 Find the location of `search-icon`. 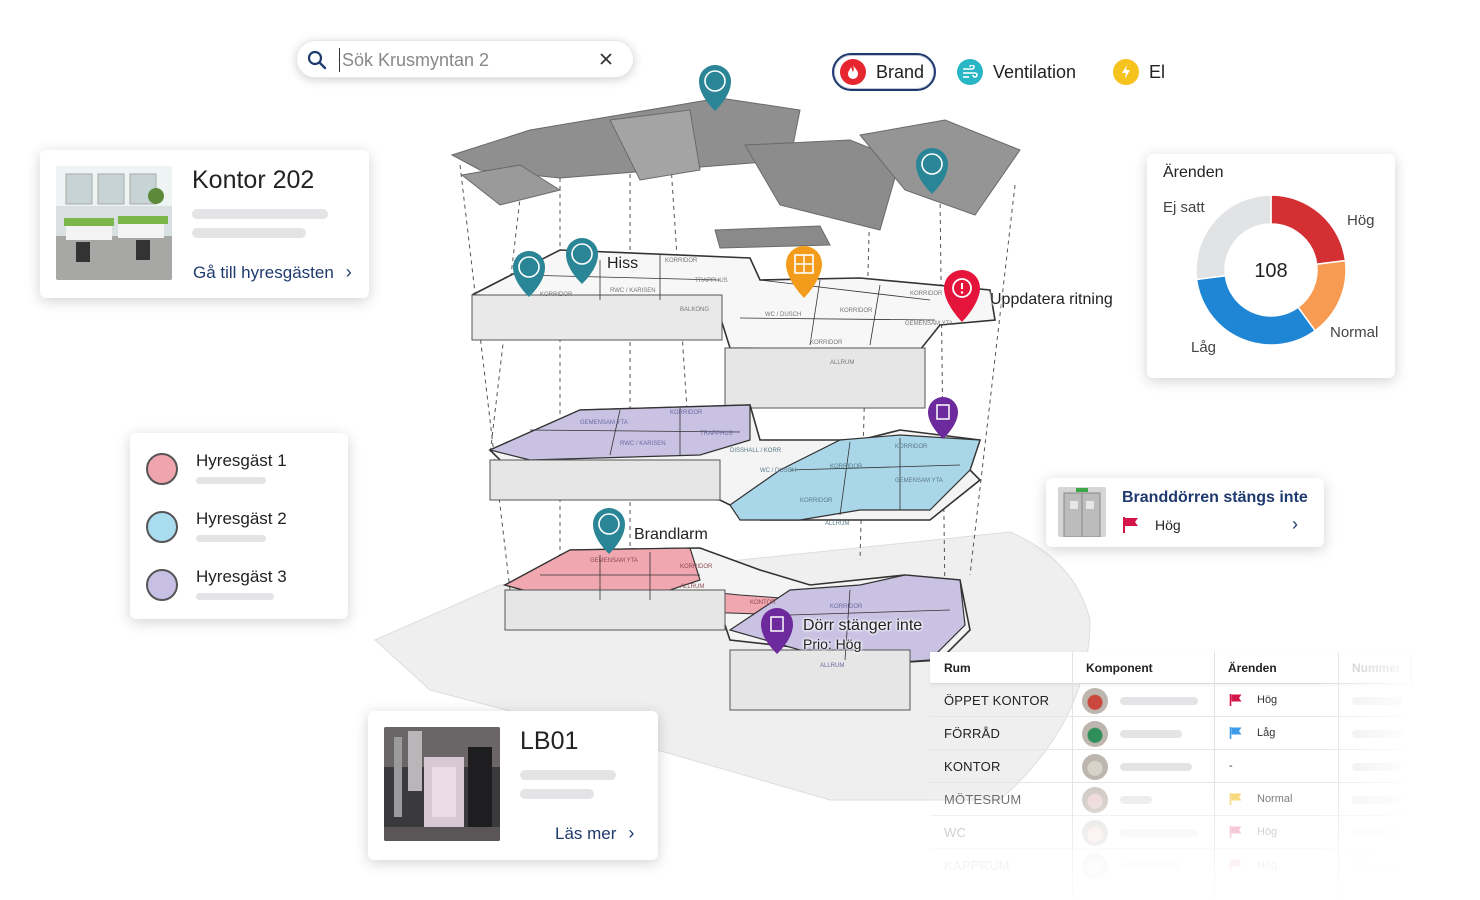

search-icon is located at coordinates (317, 62).